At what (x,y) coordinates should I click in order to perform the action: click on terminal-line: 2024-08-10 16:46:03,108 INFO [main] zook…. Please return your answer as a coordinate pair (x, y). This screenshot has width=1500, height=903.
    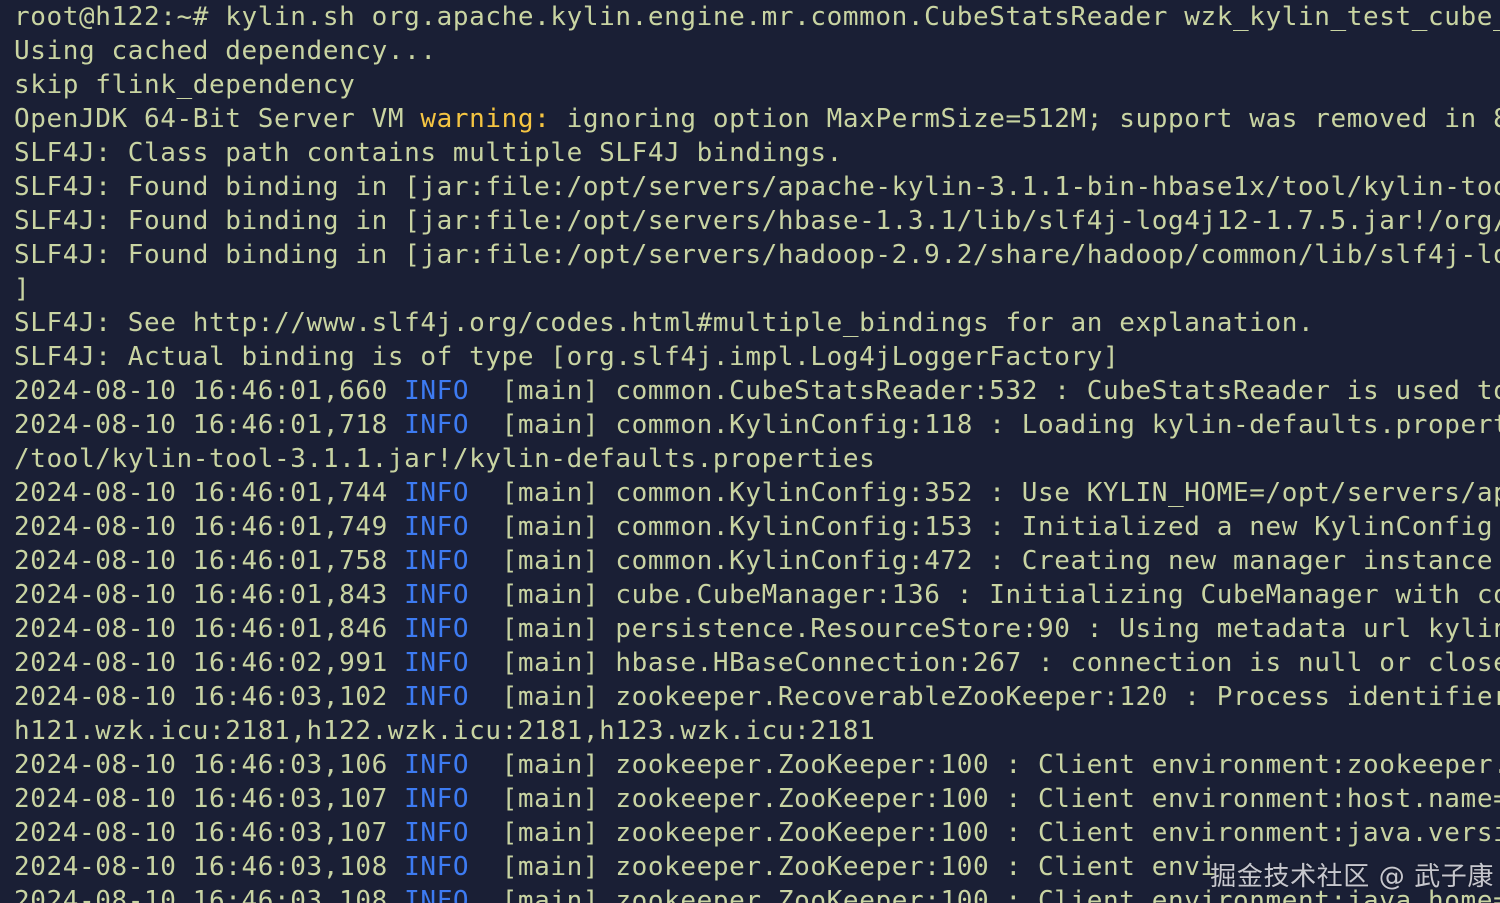
    Looking at the image, I should click on (615, 867).